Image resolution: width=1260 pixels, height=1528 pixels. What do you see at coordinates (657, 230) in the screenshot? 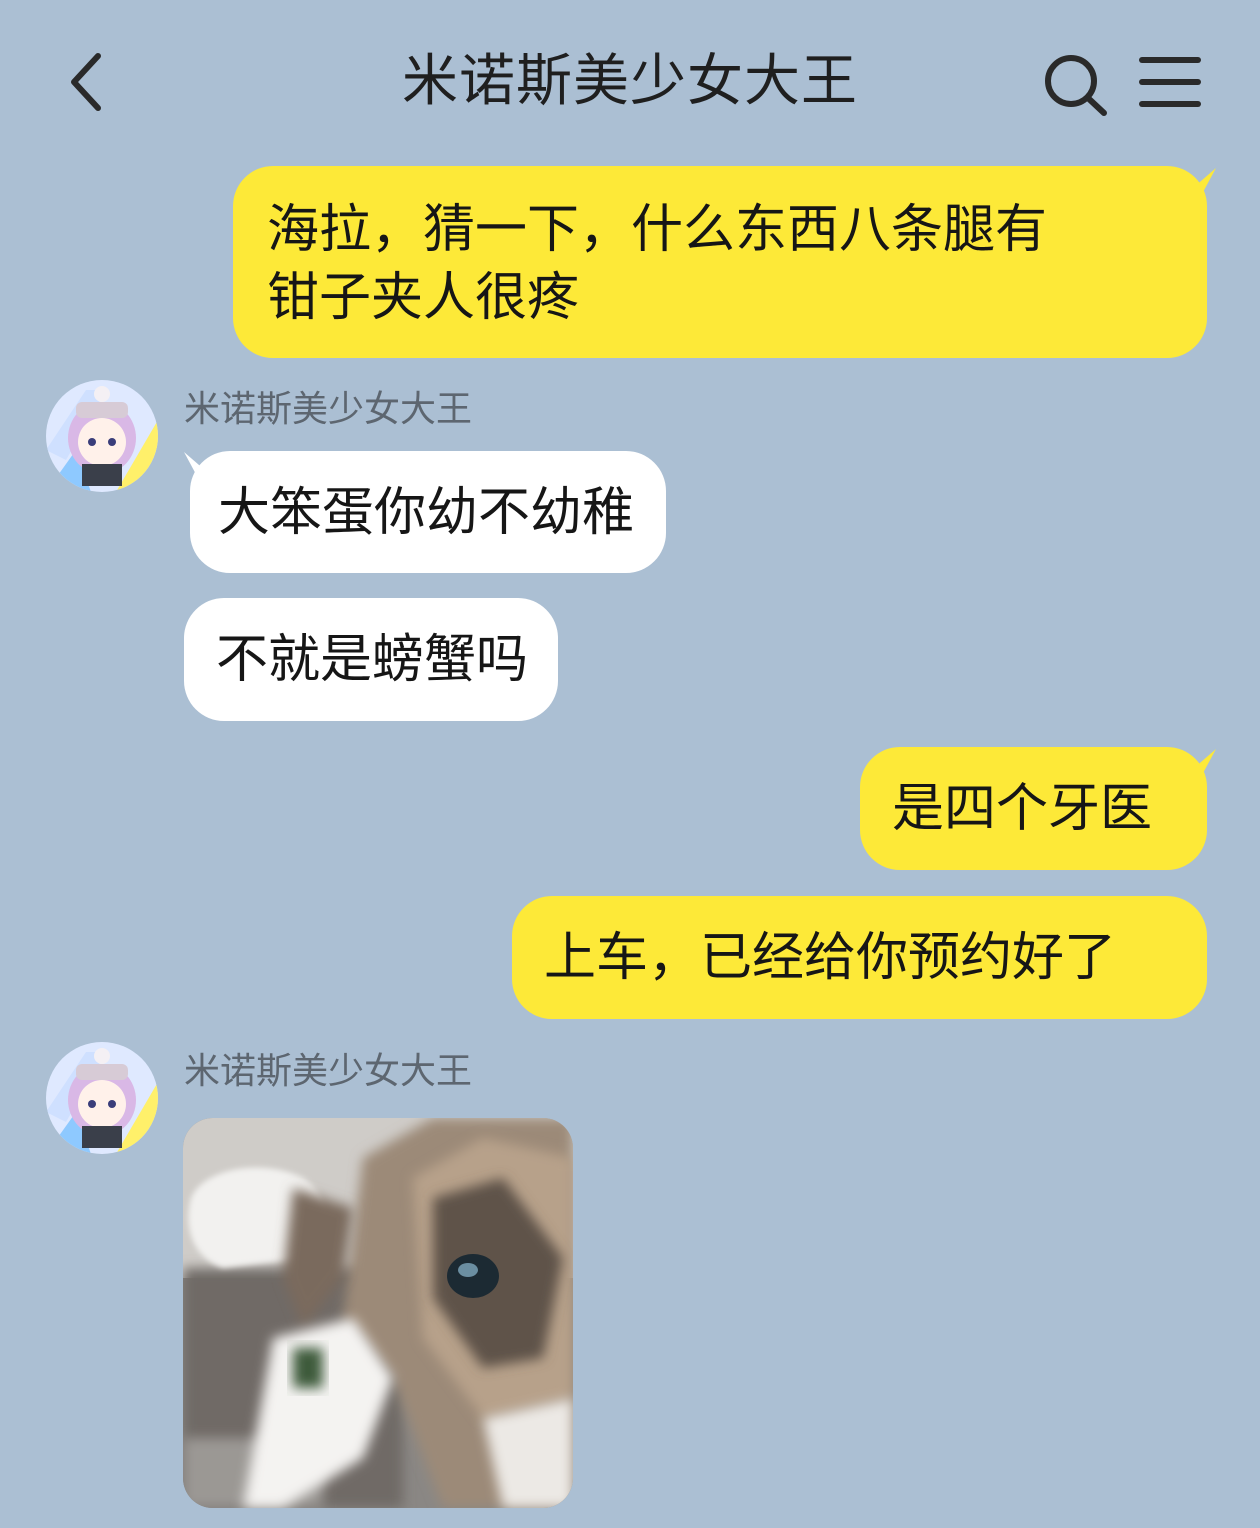
I see `message-line: 海拉，猜一下，什么东西八条腿有` at bounding box center [657, 230].